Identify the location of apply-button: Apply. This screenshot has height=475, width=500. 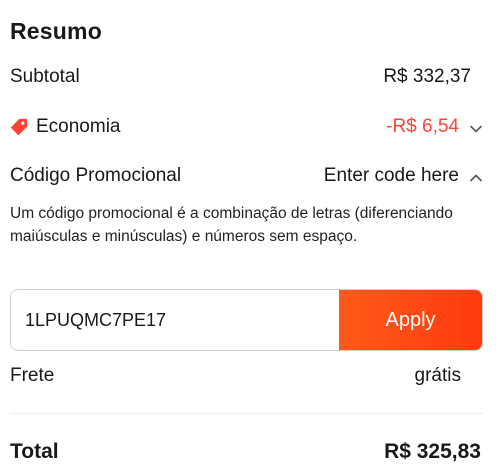
(410, 320).